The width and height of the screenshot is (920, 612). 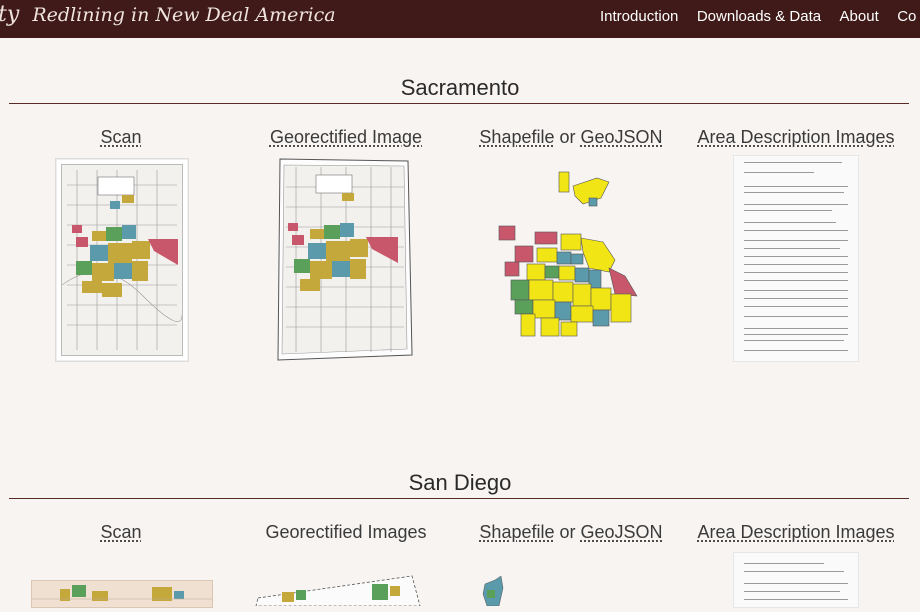 What do you see at coordinates (184, 15) in the screenshot?
I see `brand-subtitle: Redlining in New Deal America` at bounding box center [184, 15].